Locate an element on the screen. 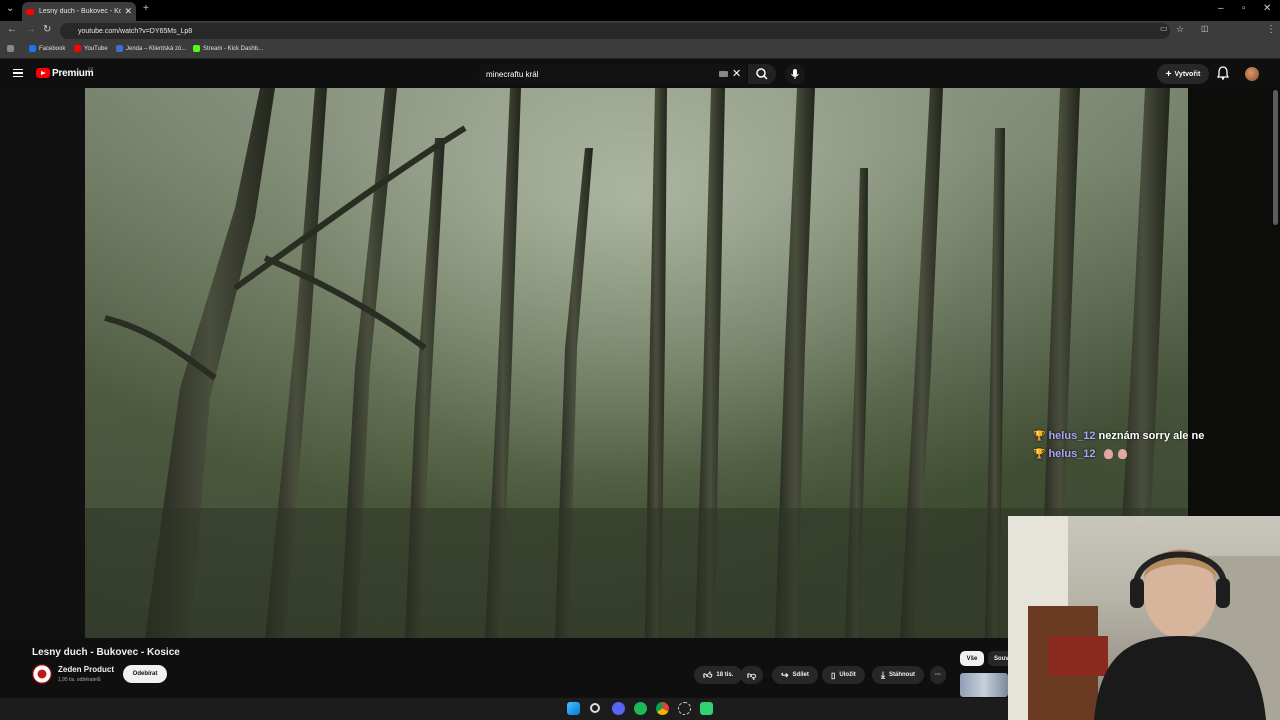  save-button: ▯ Uložit is located at coordinates (843, 675).